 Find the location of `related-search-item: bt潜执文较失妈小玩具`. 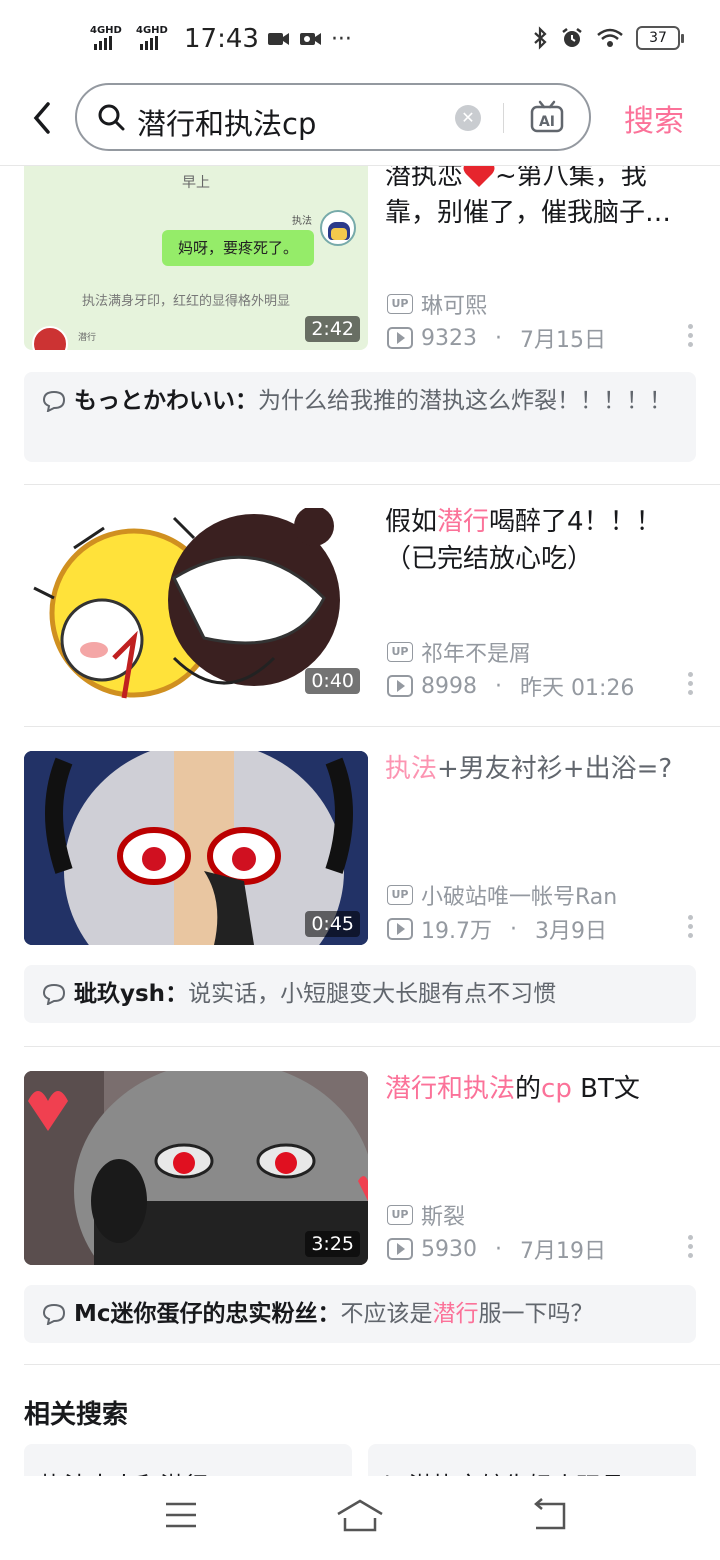

related-search-item: bt潜执文较失妈小玩具 is located at coordinates (532, 1460).